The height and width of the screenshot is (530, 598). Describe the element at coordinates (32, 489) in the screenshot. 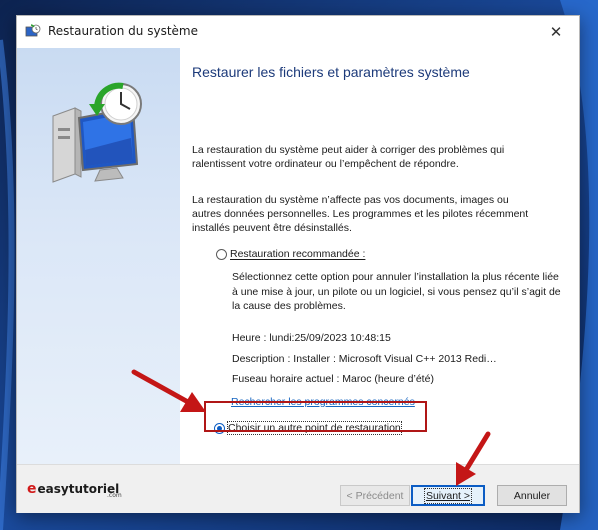

I see `logo-e: e` at that location.